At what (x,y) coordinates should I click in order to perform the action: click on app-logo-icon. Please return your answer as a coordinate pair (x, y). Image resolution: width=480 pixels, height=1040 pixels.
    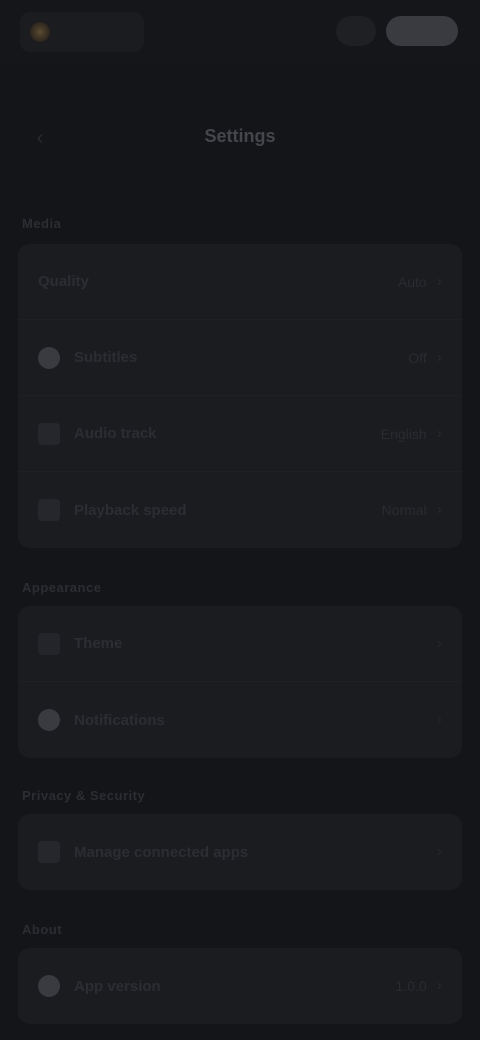
    Looking at the image, I should click on (40, 32).